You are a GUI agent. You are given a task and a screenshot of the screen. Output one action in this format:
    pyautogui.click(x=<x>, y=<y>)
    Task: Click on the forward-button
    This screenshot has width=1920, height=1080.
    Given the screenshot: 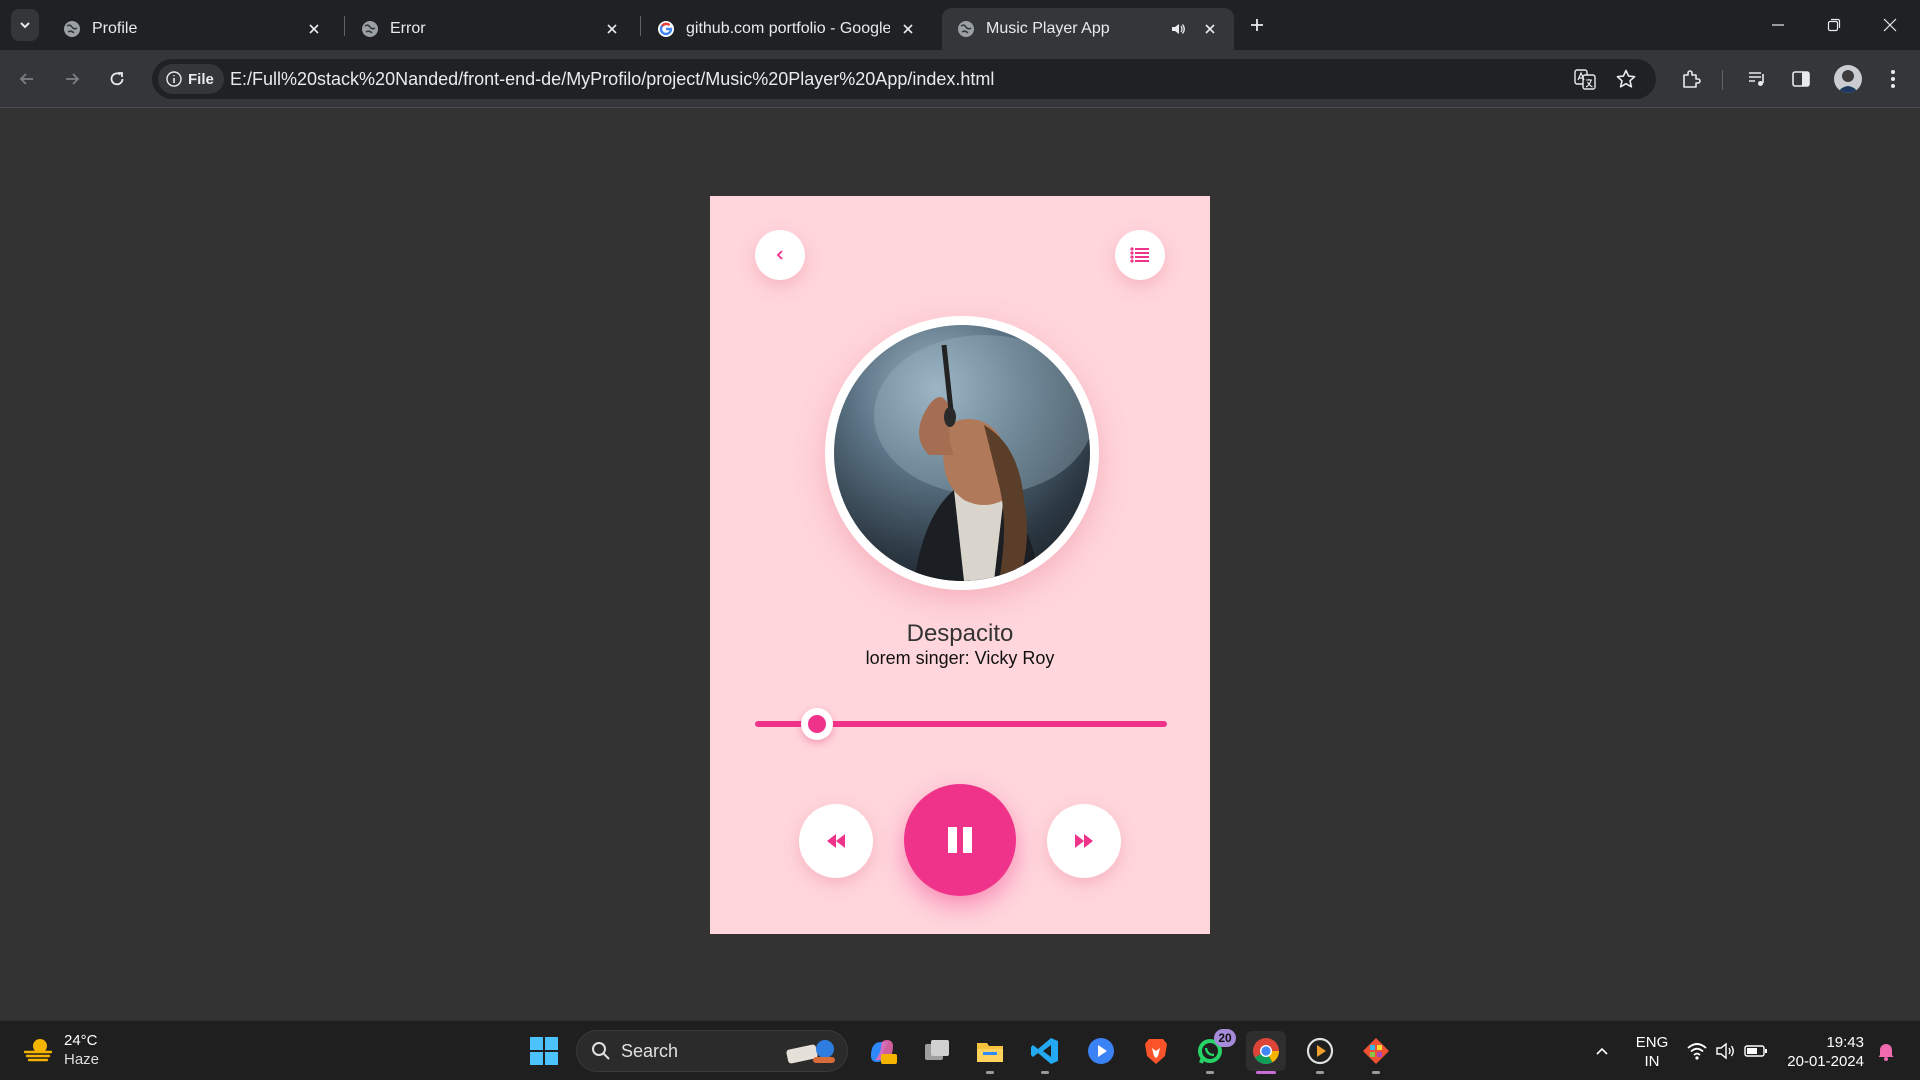 What is the action you would take?
    pyautogui.click(x=72, y=79)
    